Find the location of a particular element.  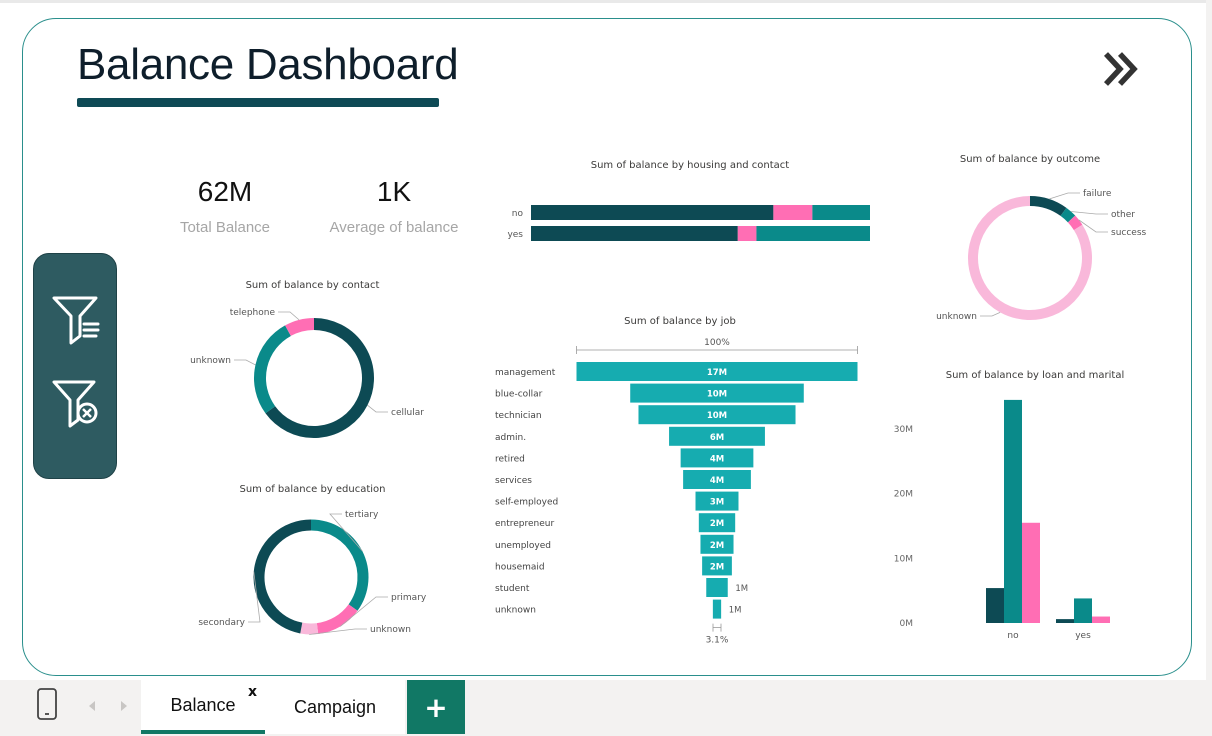

scroll-left-icon is located at coordinates (92, 706).